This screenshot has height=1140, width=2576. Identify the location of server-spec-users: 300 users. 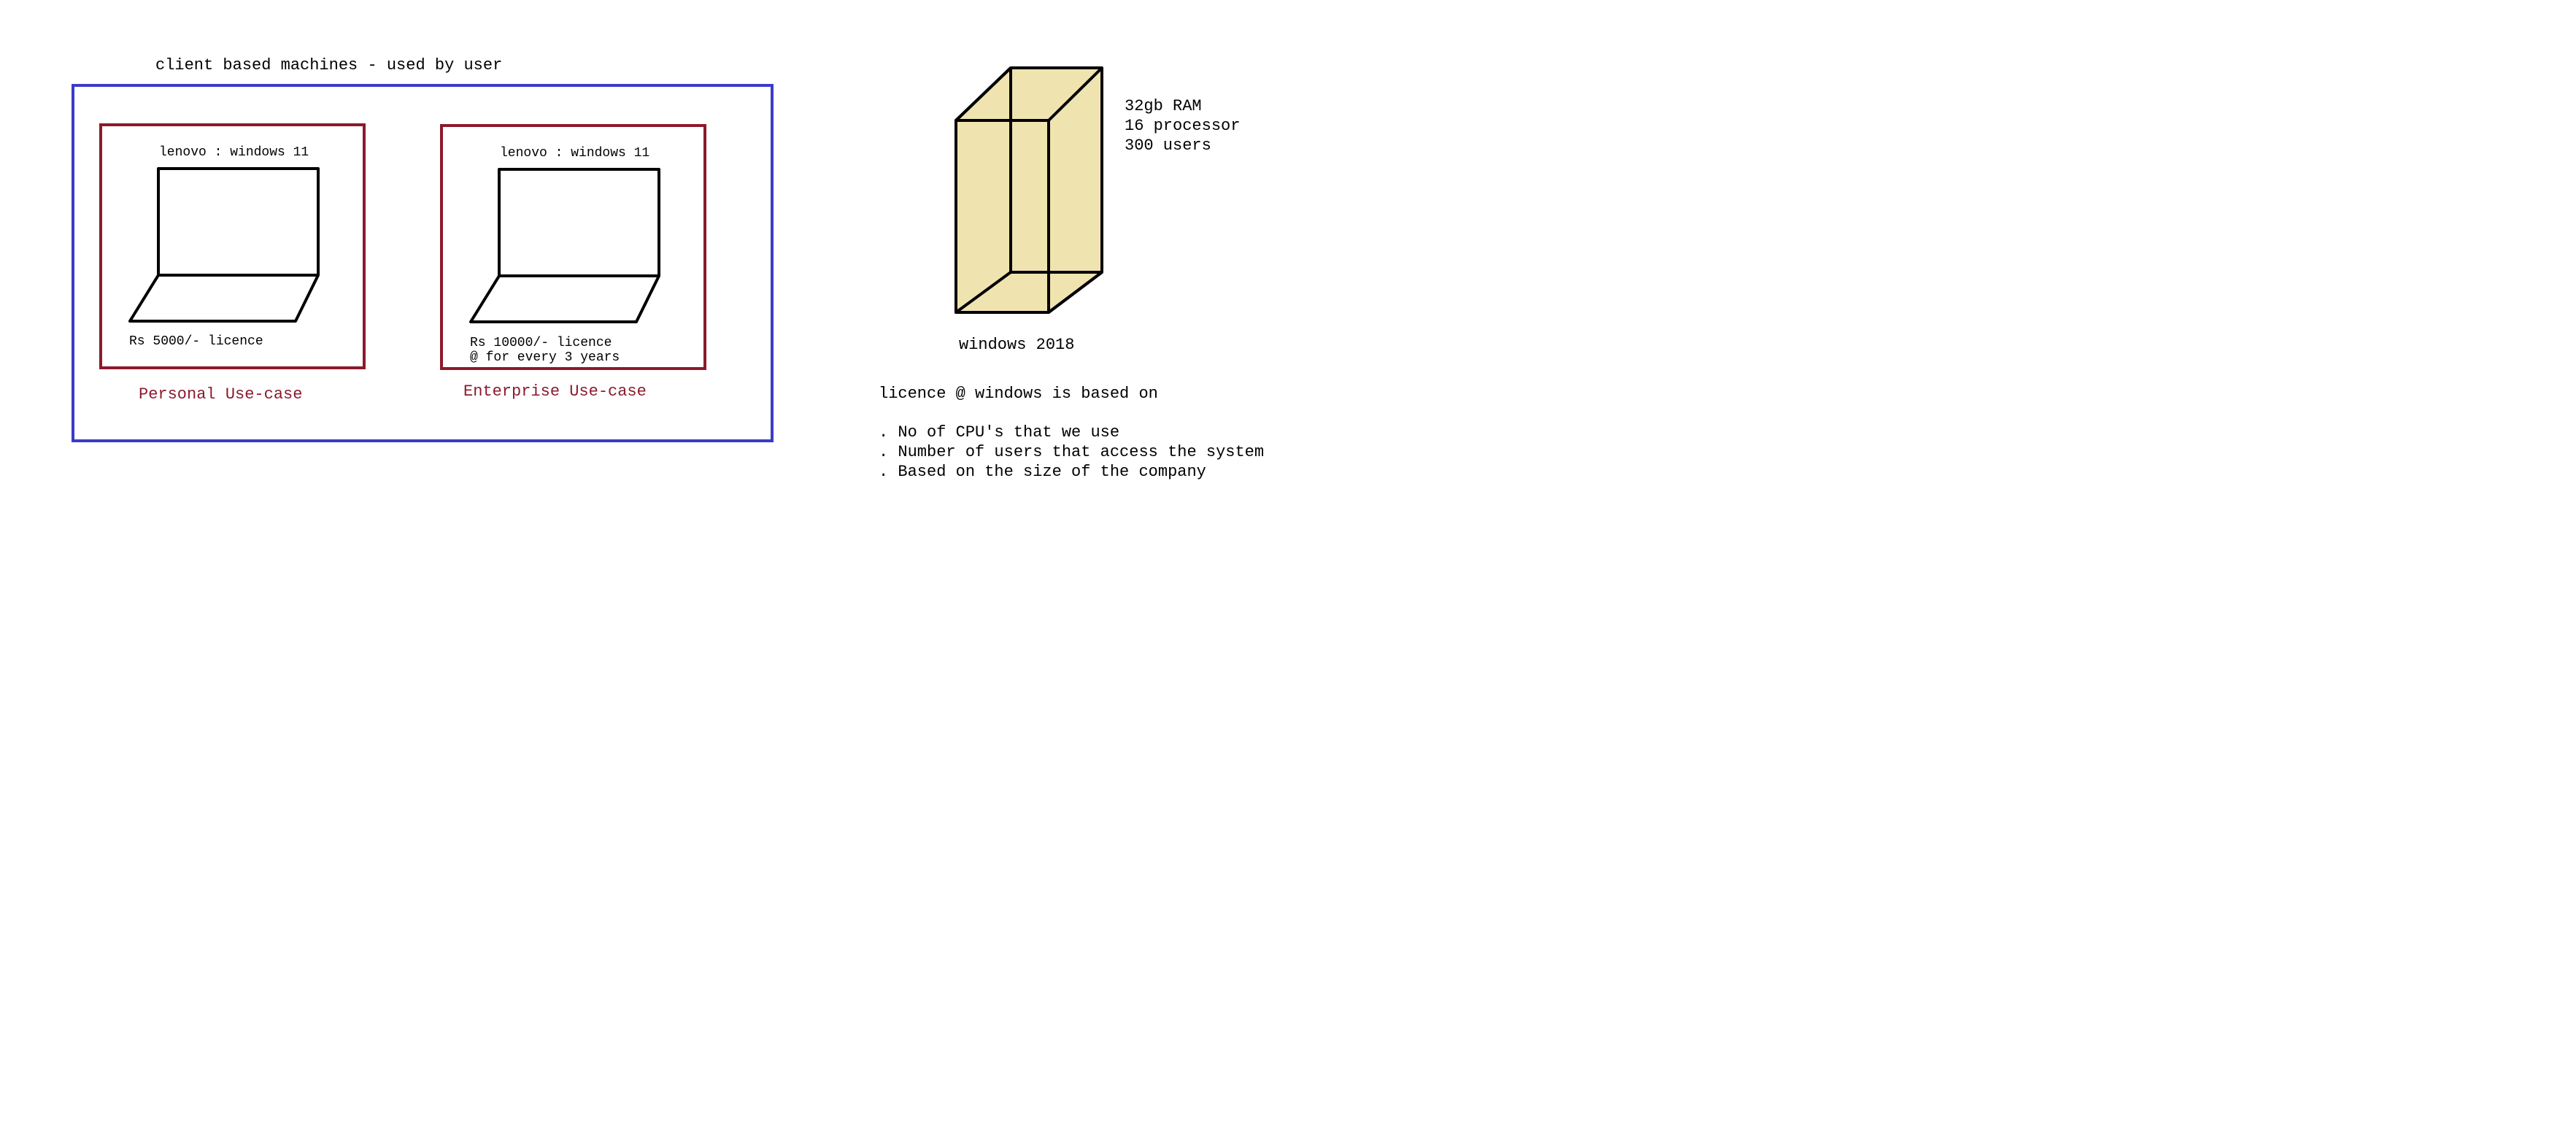
(1168, 145).